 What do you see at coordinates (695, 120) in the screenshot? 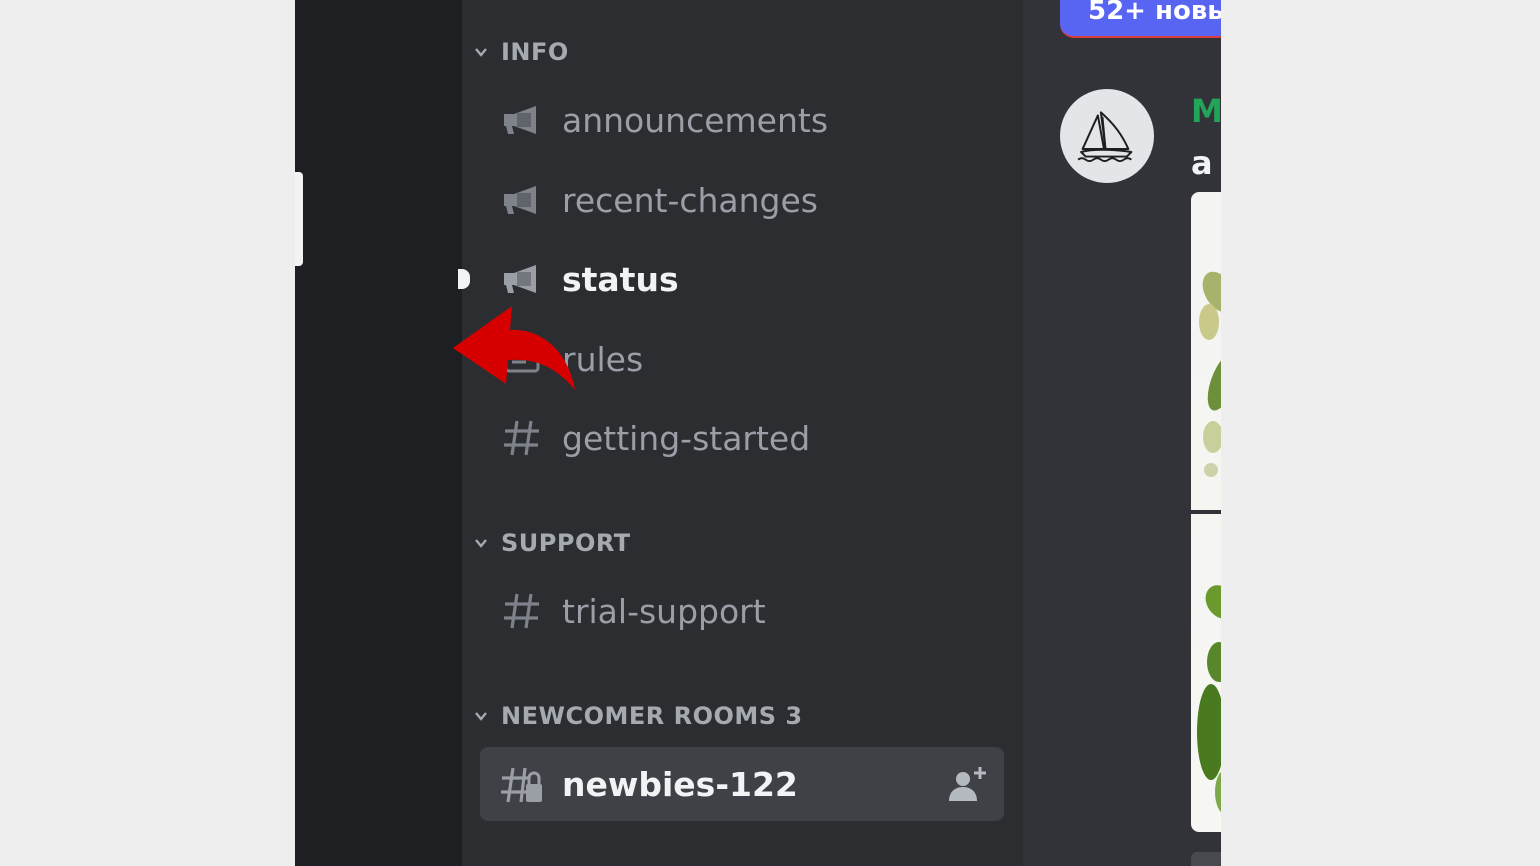
I see `channel-name: announcements` at bounding box center [695, 120].